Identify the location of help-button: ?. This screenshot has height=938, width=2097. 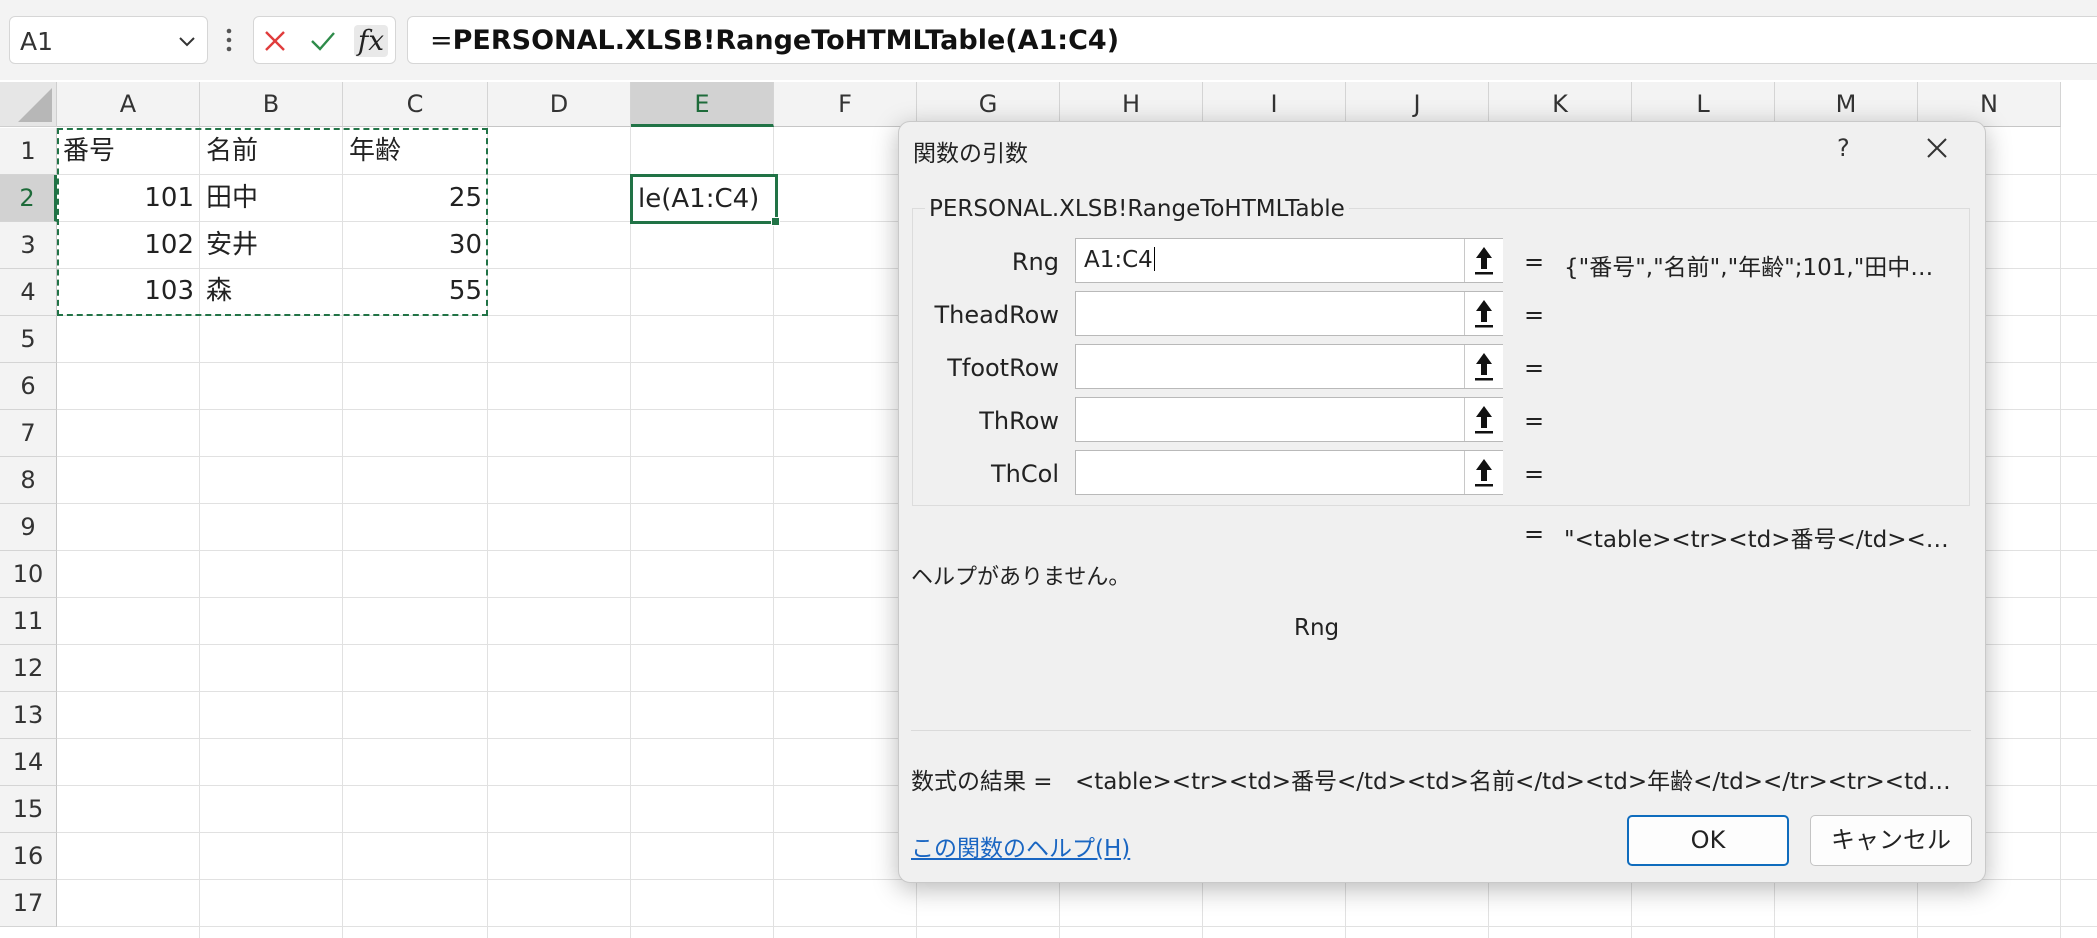
(1843, 148).